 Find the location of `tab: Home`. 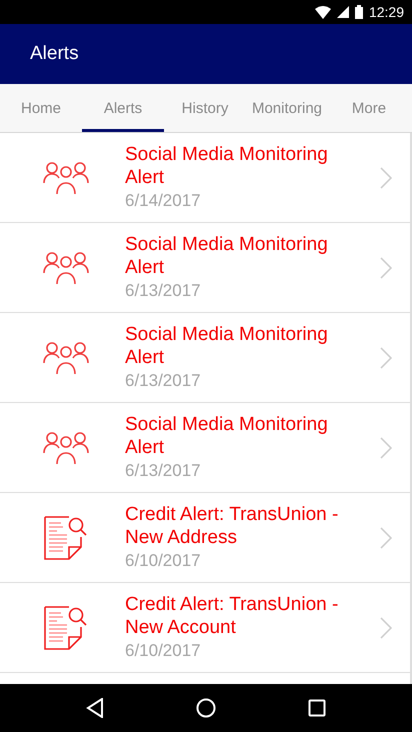

tab: Home is located at coordinates (41, 108).